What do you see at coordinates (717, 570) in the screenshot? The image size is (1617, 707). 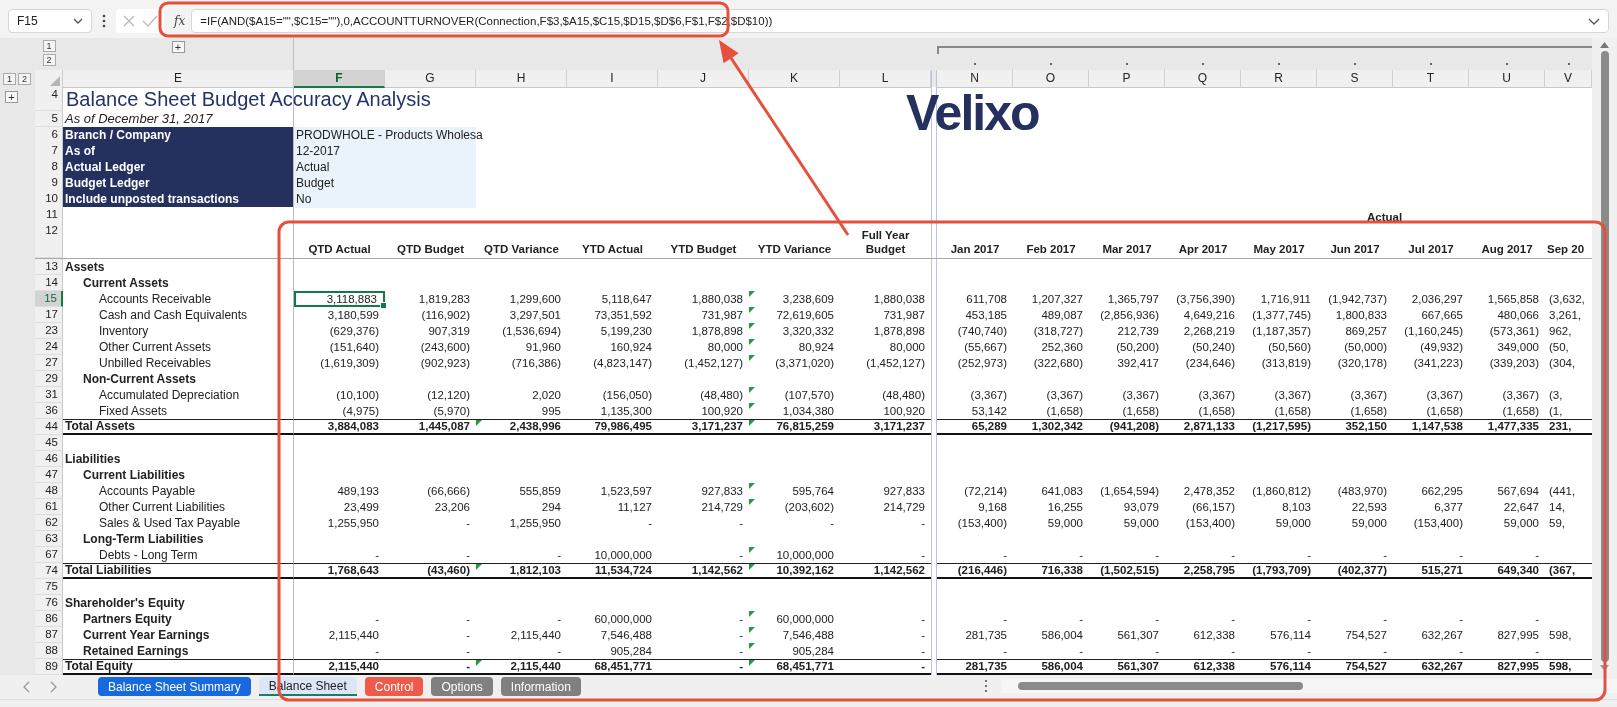 I see `table-cell: 1,142,562` at bounding box center [717, 570].